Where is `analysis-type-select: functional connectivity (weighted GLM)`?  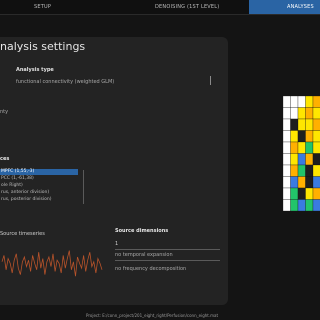 analysis-type-select: functional connectivity (weighted GLM) is located at coordinates (65, 82).